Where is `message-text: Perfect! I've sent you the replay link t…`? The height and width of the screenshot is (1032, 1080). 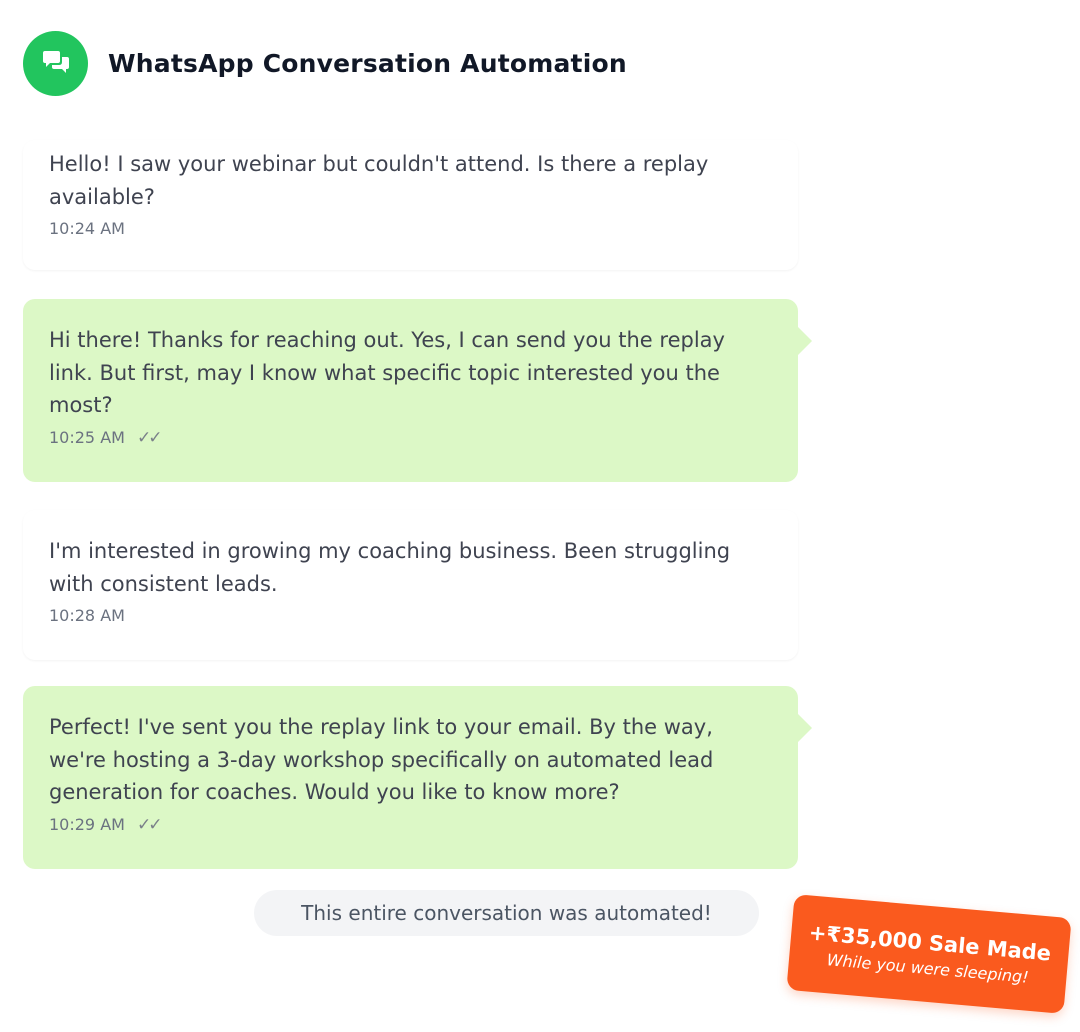 message-text: Perfect! I've sent you the replay link t… is located at coordinates (381, 759).